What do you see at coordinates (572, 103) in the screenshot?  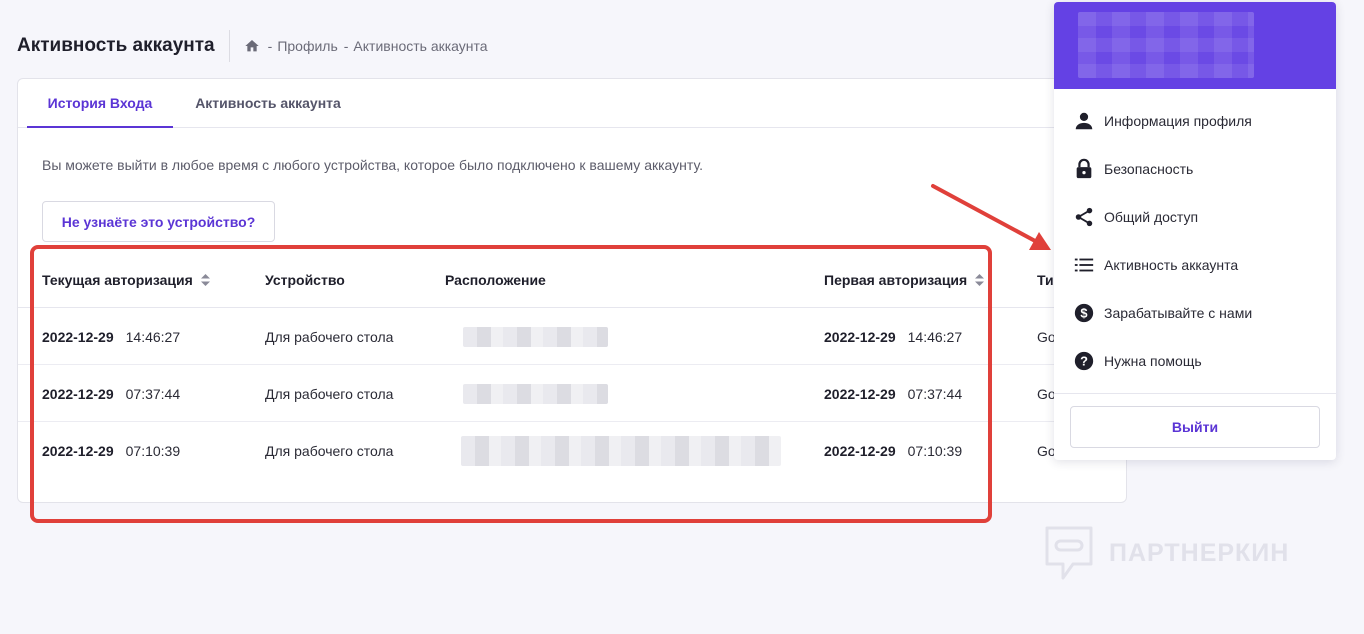 I see `tab-bar: История Входа Активность аккаунта` at bounding box center [572, 103].